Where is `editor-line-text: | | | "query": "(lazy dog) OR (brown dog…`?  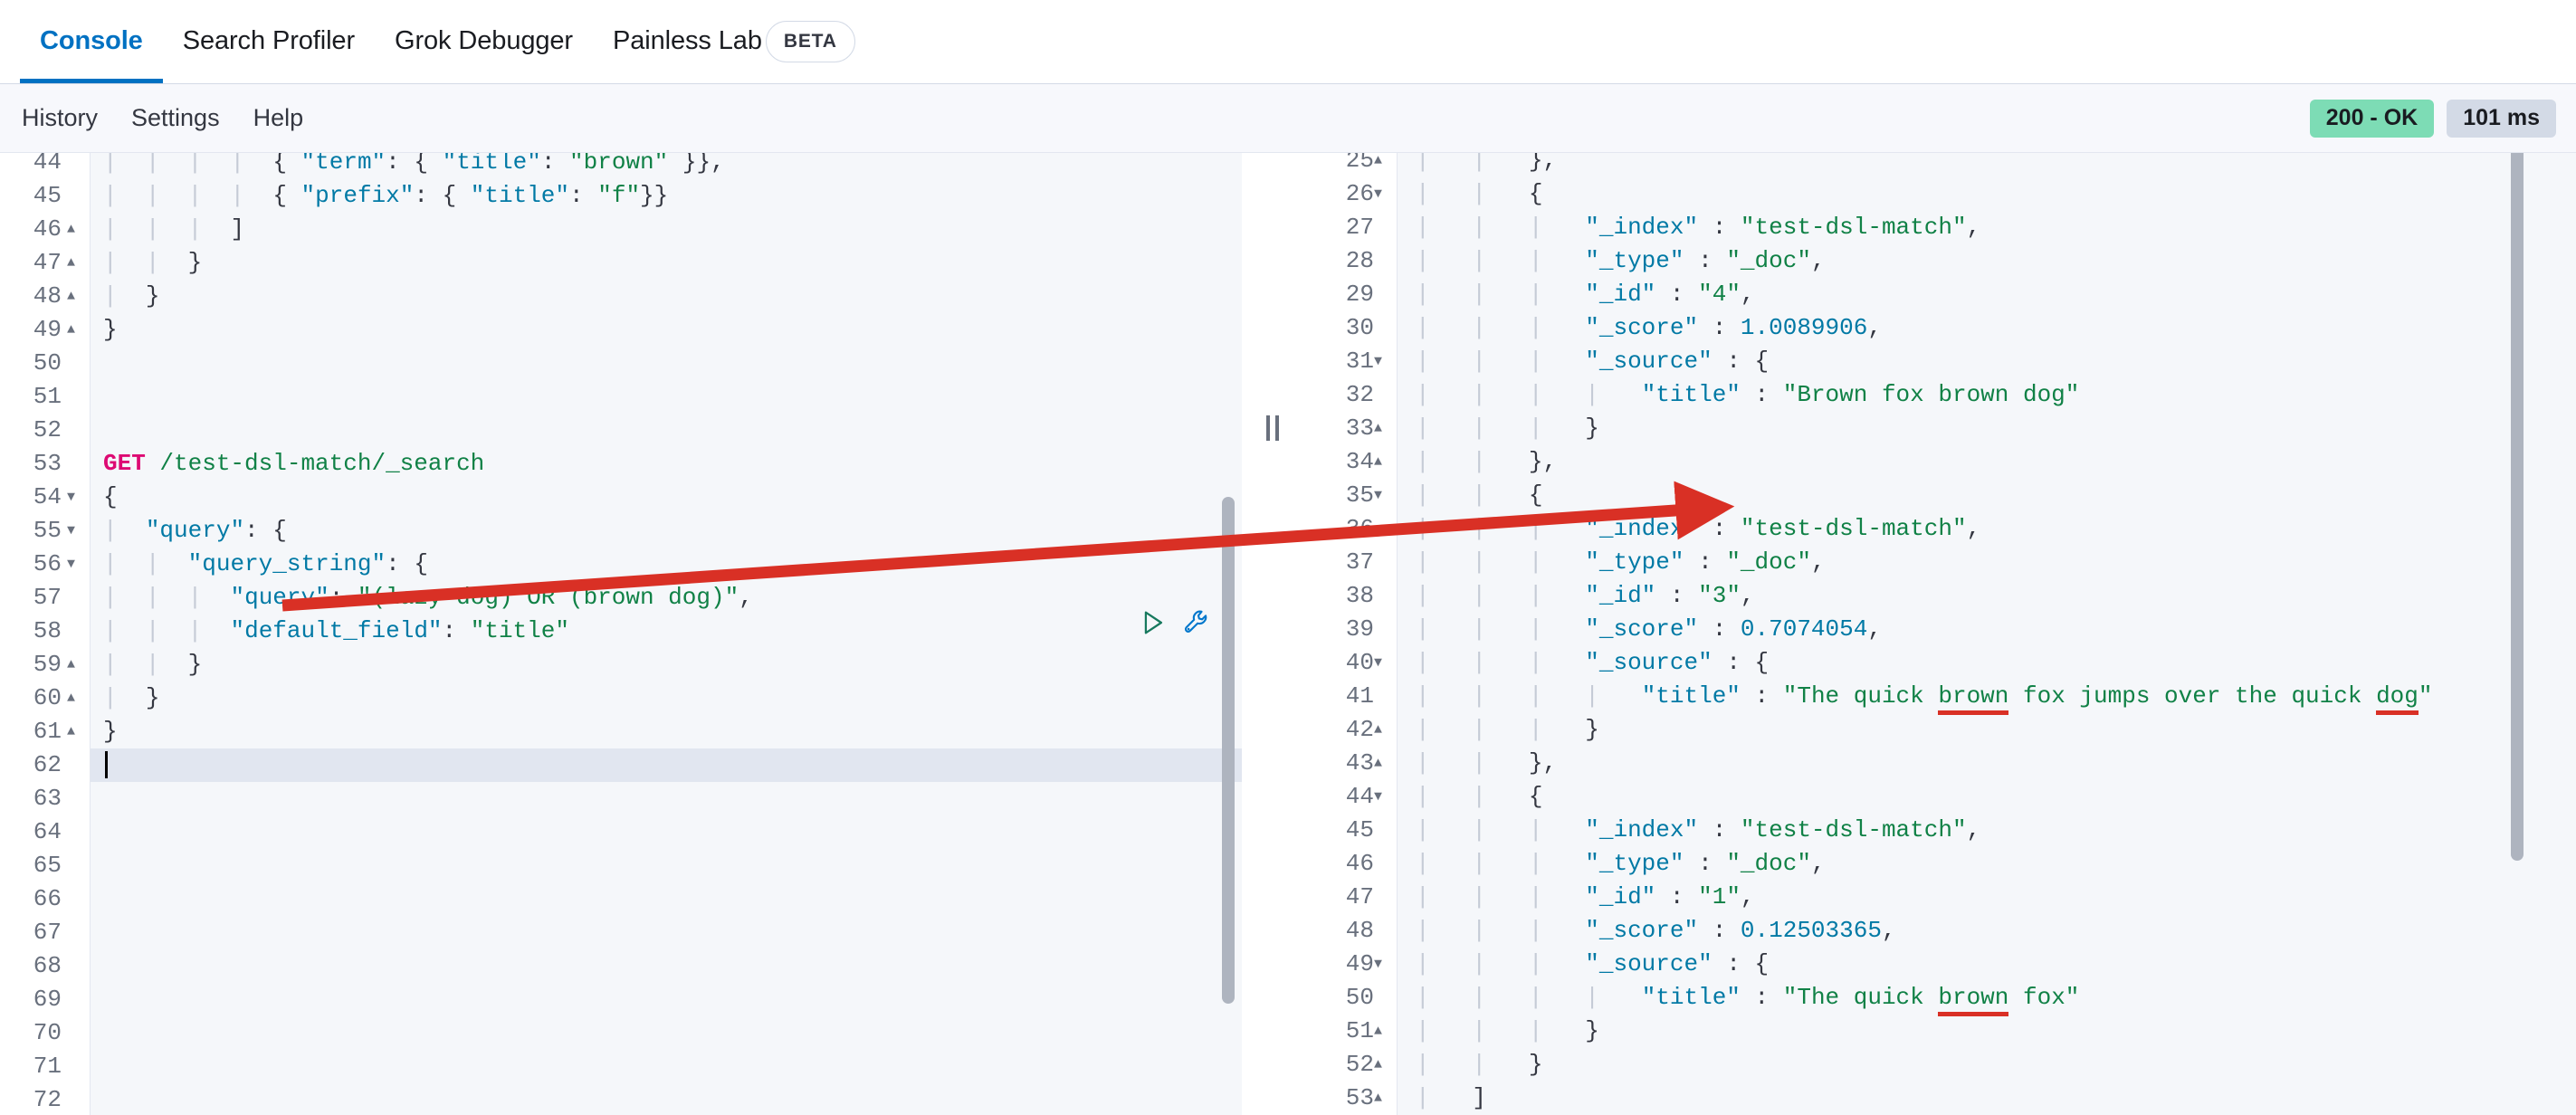
editor-line-text: | | | "query": "(lazy dog) OR (brown dog… is located at coordinates (428, 598).